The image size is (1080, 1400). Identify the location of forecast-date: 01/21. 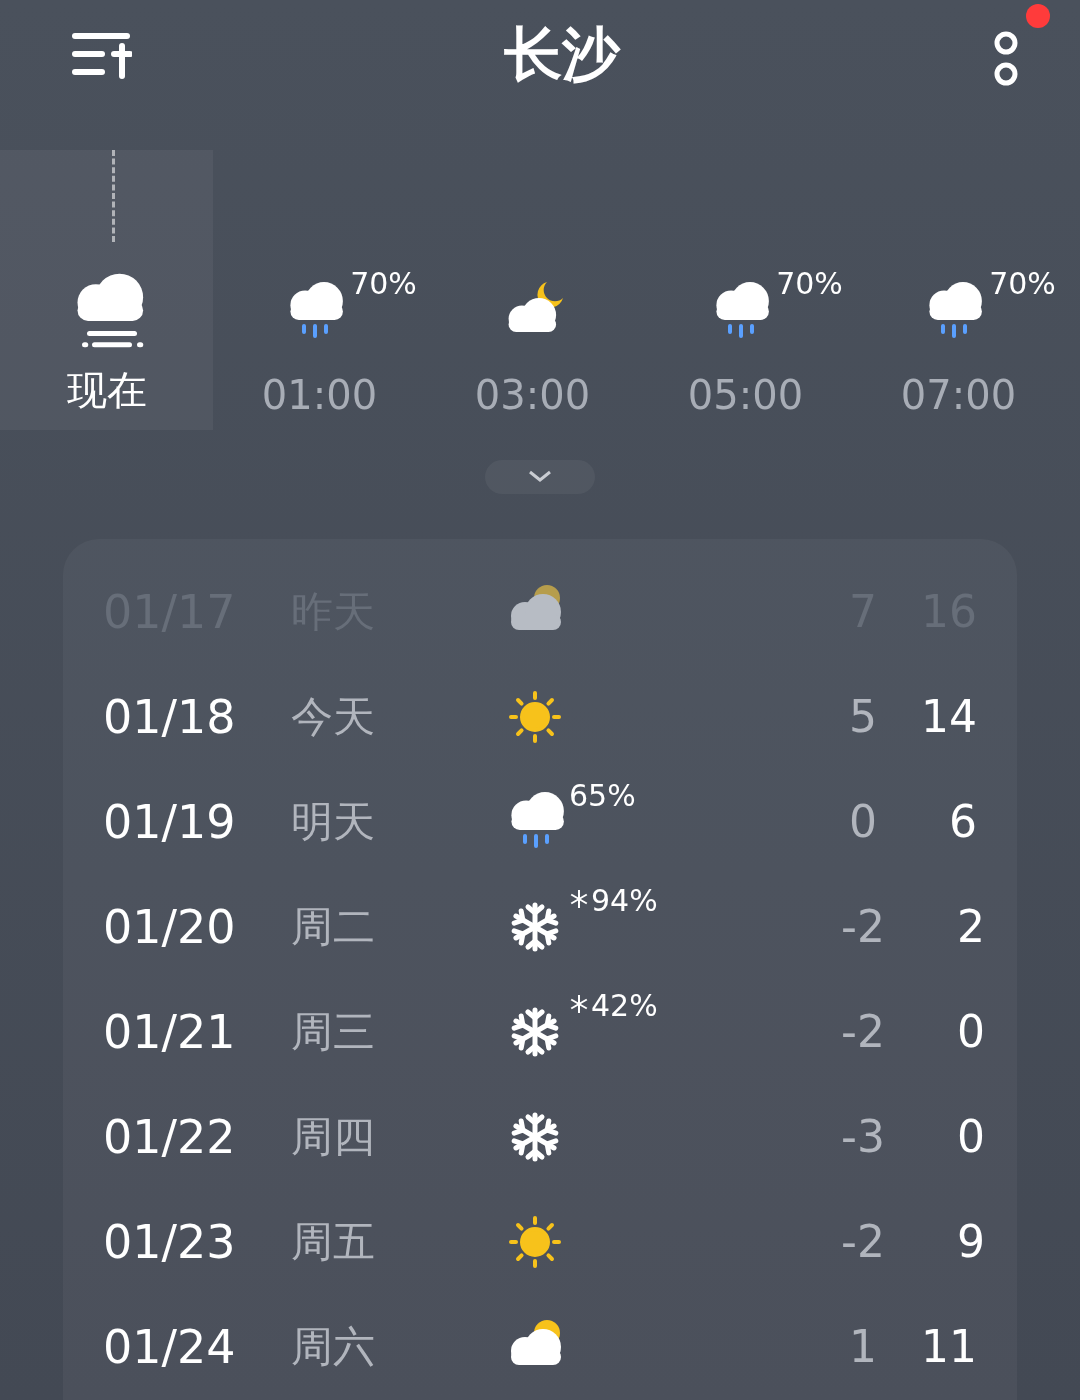
(170, 1031).